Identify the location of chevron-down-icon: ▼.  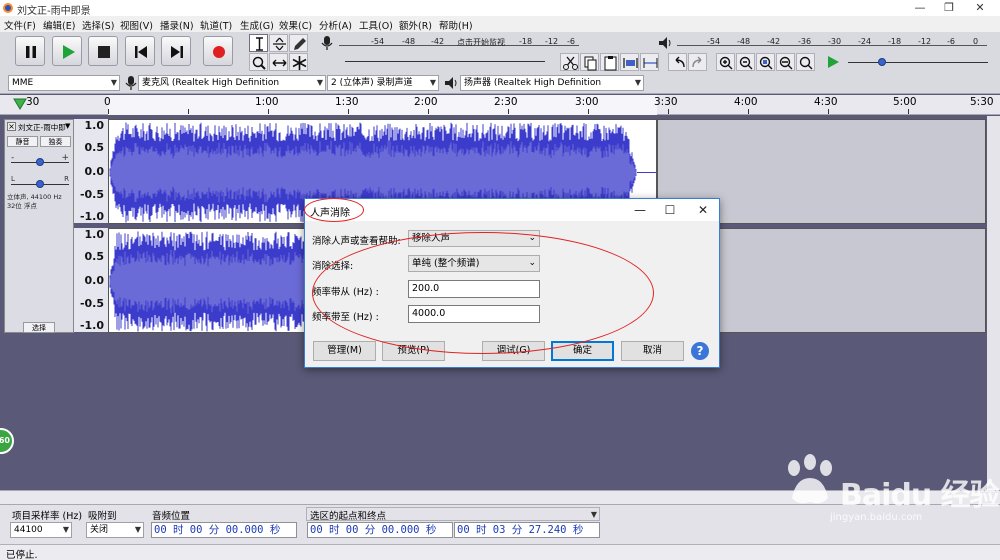
(137, 529).